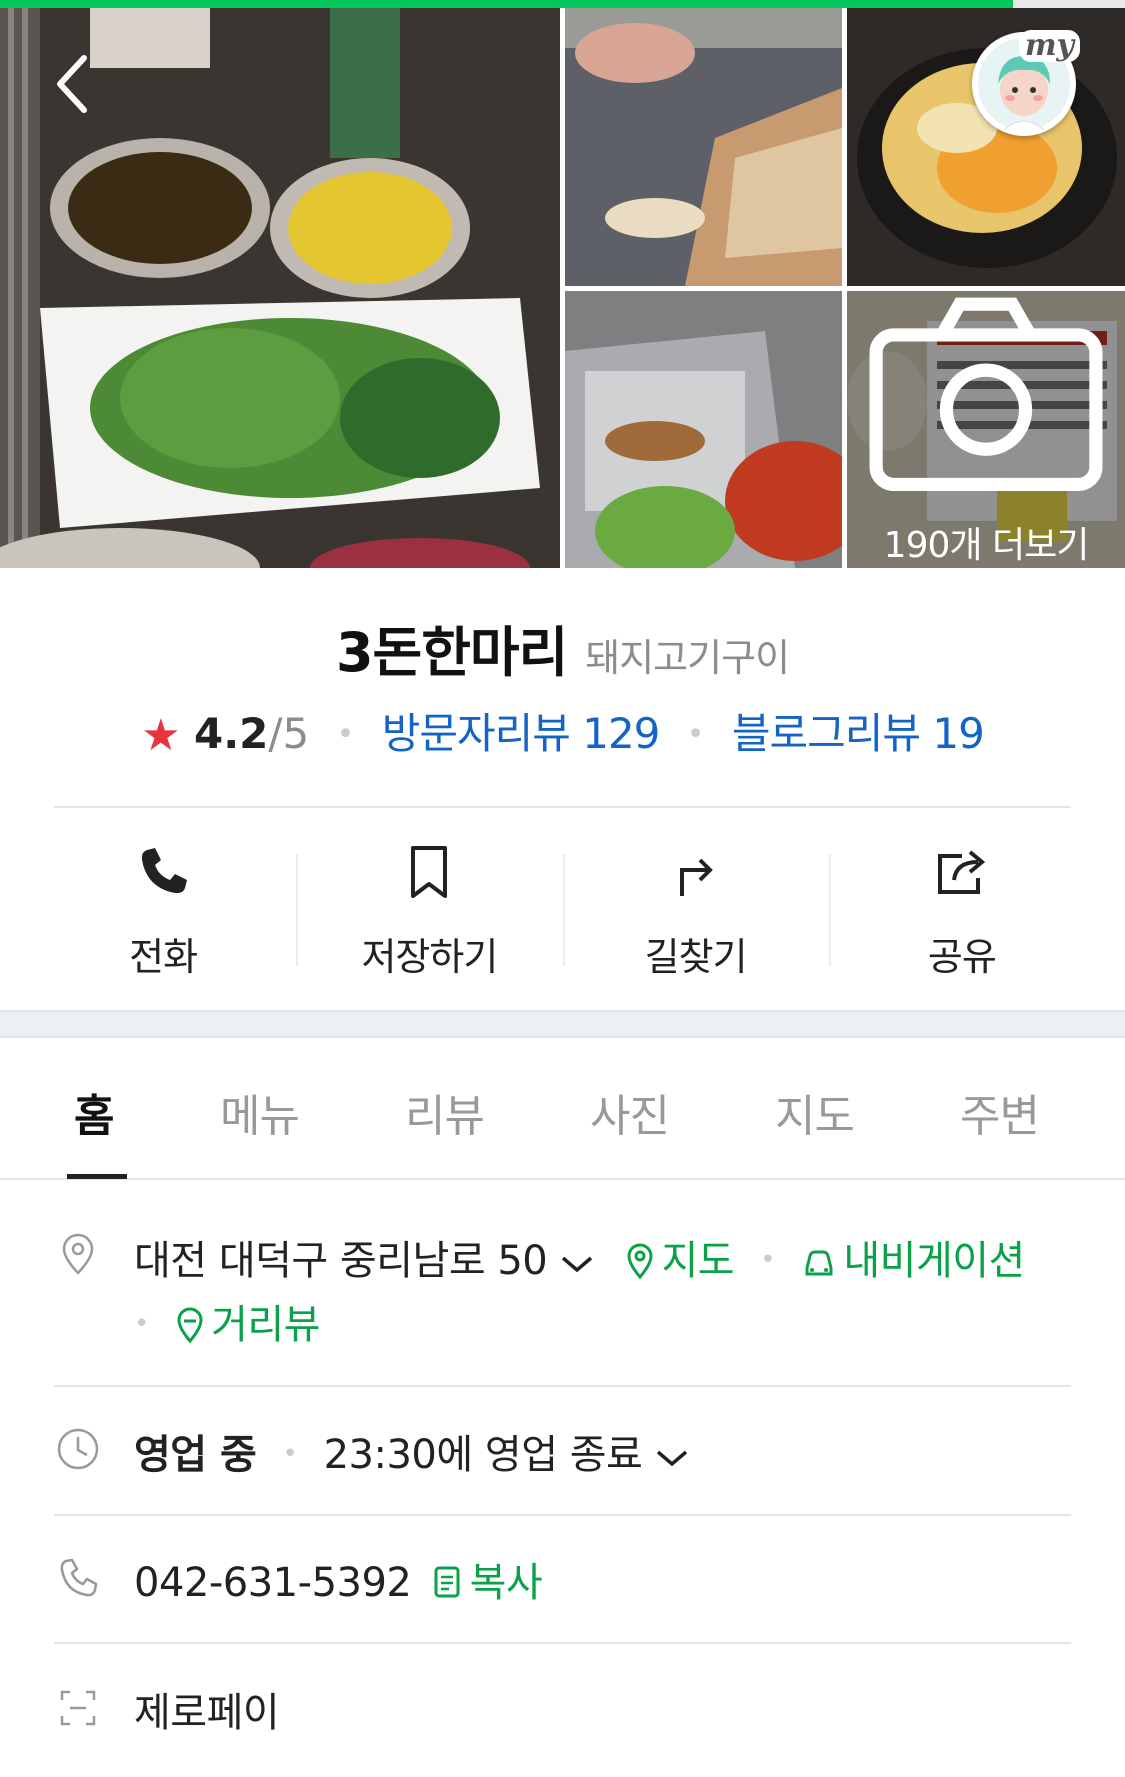 The image size is (1125, 1777). I want to click on phone-number: 042-631-5392, so click(273, 1583).